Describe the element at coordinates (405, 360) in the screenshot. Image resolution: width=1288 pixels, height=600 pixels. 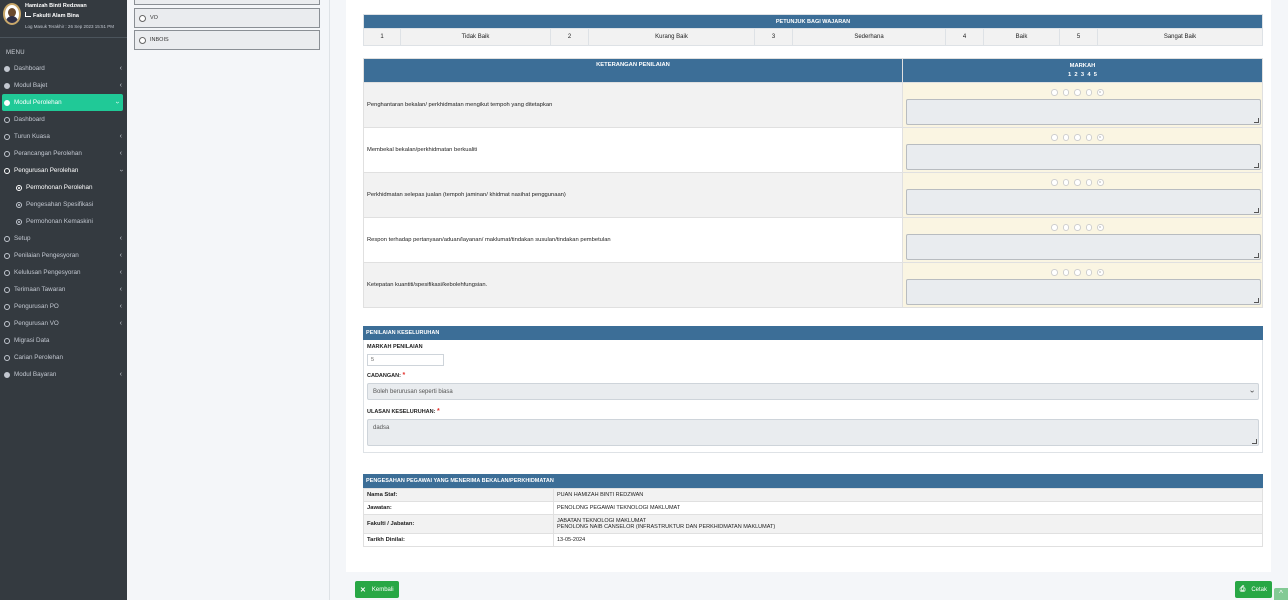
I see `mark-input: 5` at that location.